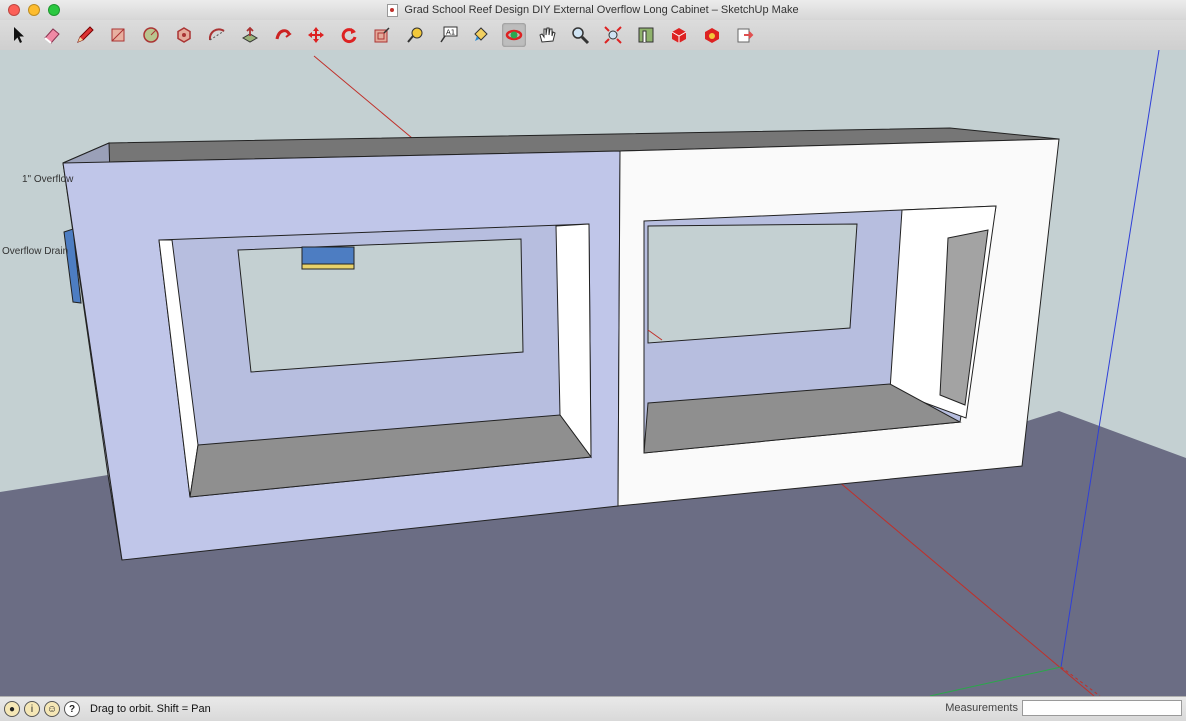 Image resolution: width=1186 pixels, height=721 pixels. I want to click on text-tool-icon: A1, so click(448, 35).